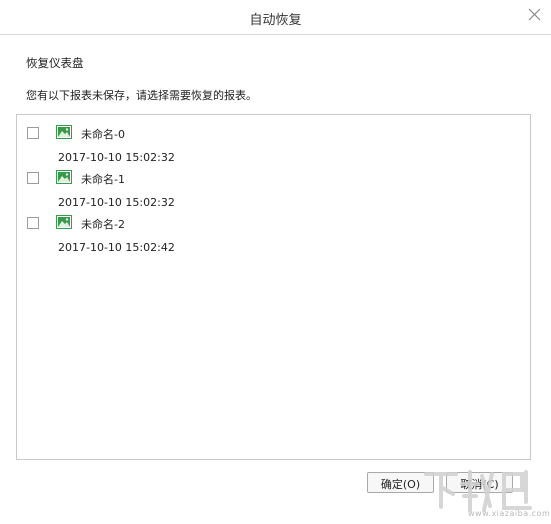 Image resolution: width=551 pixels, height=524 pixels. I want to click on description-text: 您有以下报表未保存，请选择需要恢复的报表。, so click(141, 95).